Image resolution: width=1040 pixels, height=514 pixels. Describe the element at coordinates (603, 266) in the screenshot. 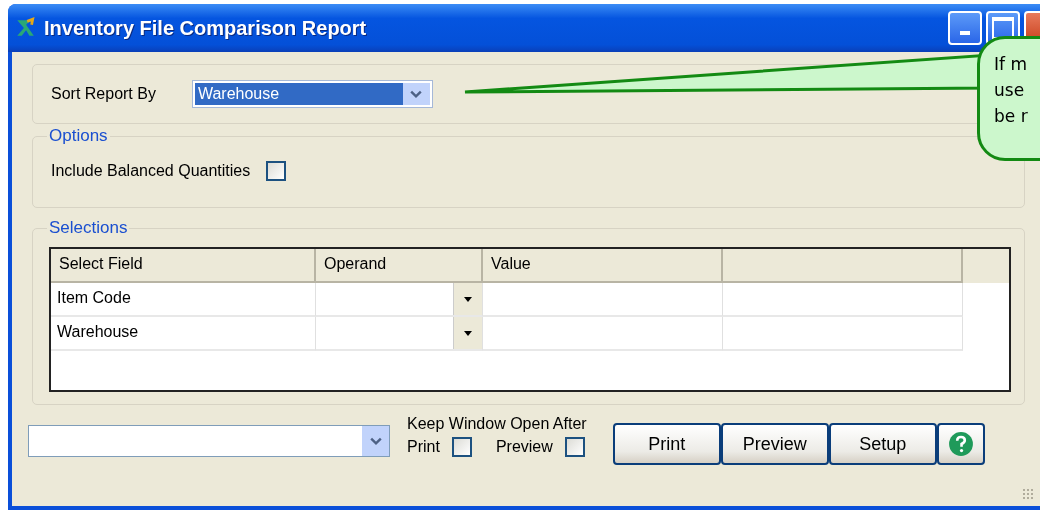

I see `column-header: Value` at that location.